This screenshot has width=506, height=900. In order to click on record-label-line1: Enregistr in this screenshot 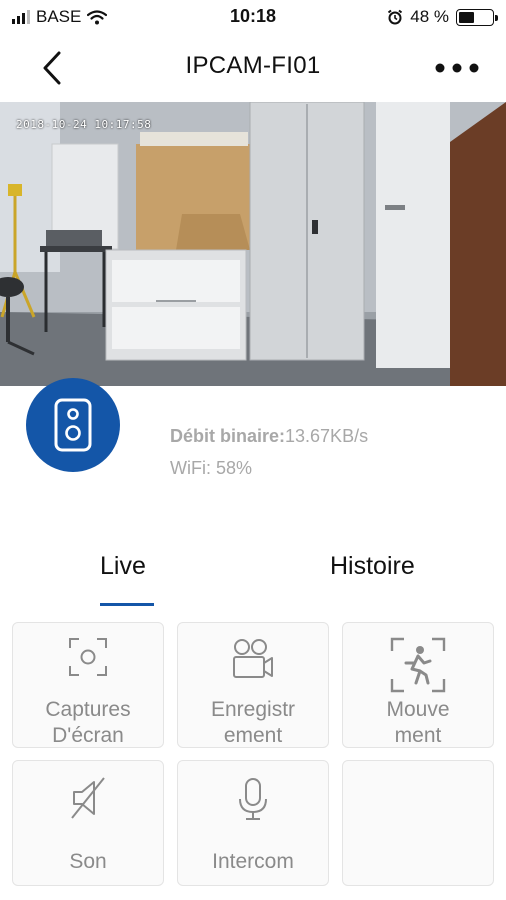, I will do `click(253, 709)`.